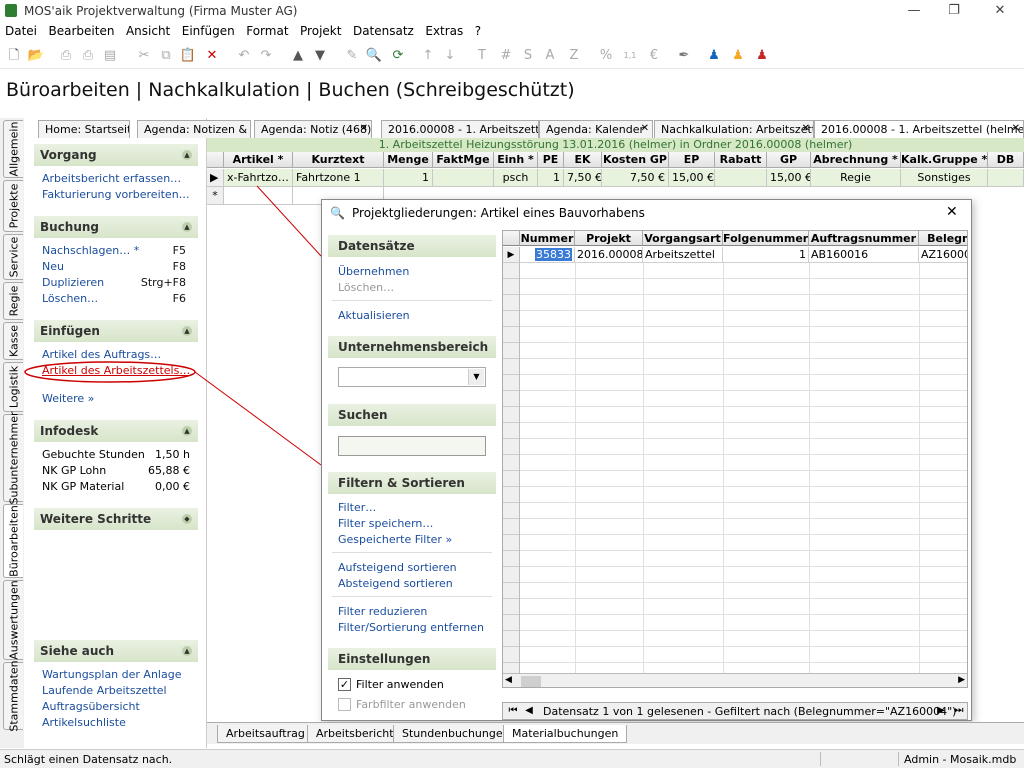  What do you see at coordinates (188, 56) in the screenshot?
I see `paste-icon: 📋` at bounding box center [188, 56].